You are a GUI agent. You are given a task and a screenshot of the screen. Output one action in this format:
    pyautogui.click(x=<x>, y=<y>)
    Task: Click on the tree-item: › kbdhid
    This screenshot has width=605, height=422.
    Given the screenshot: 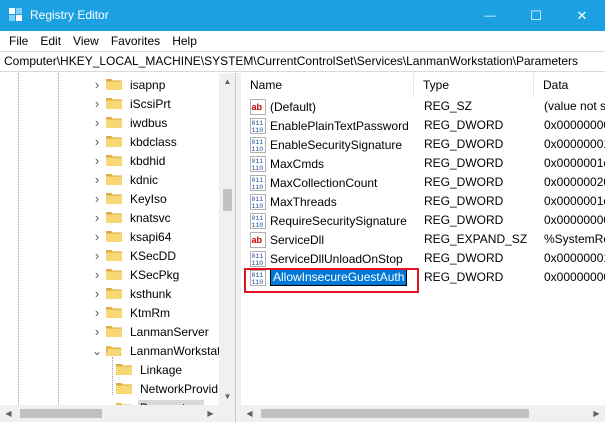 What is the action you would take?
    pyautogui.click(x=129, y=160)
    